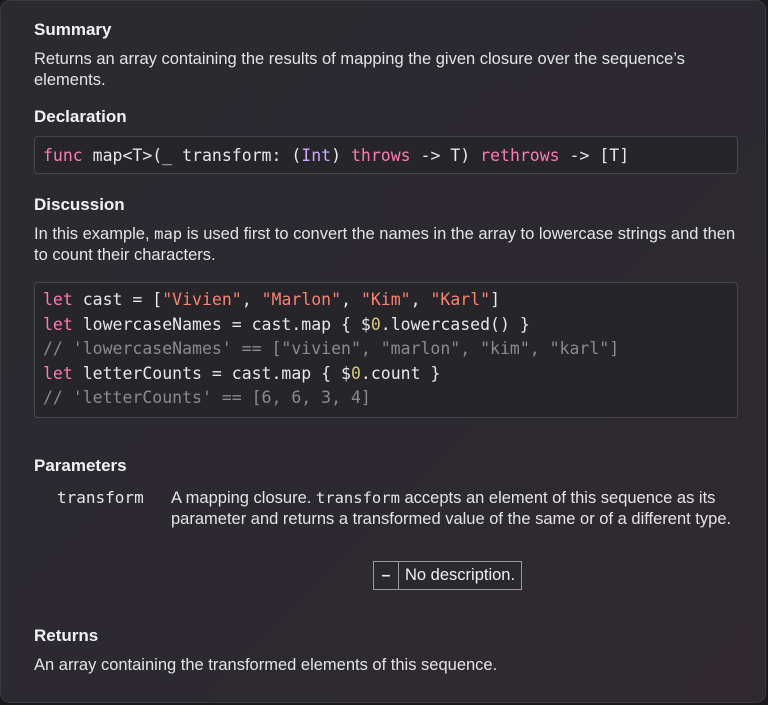 Image resolution: width=768 pixels, height=705 pixels. I want to click on code-text: lowercaseNames = cast.map { $, so click(221, 324).